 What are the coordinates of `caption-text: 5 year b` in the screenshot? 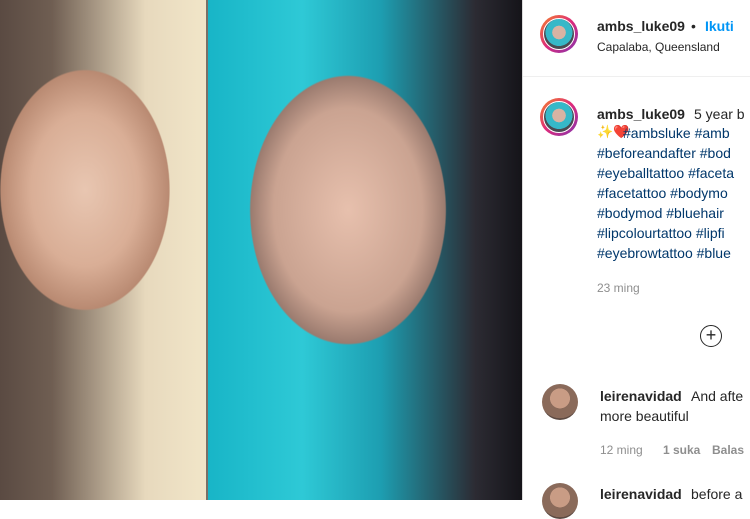 It's located at (719, 114).